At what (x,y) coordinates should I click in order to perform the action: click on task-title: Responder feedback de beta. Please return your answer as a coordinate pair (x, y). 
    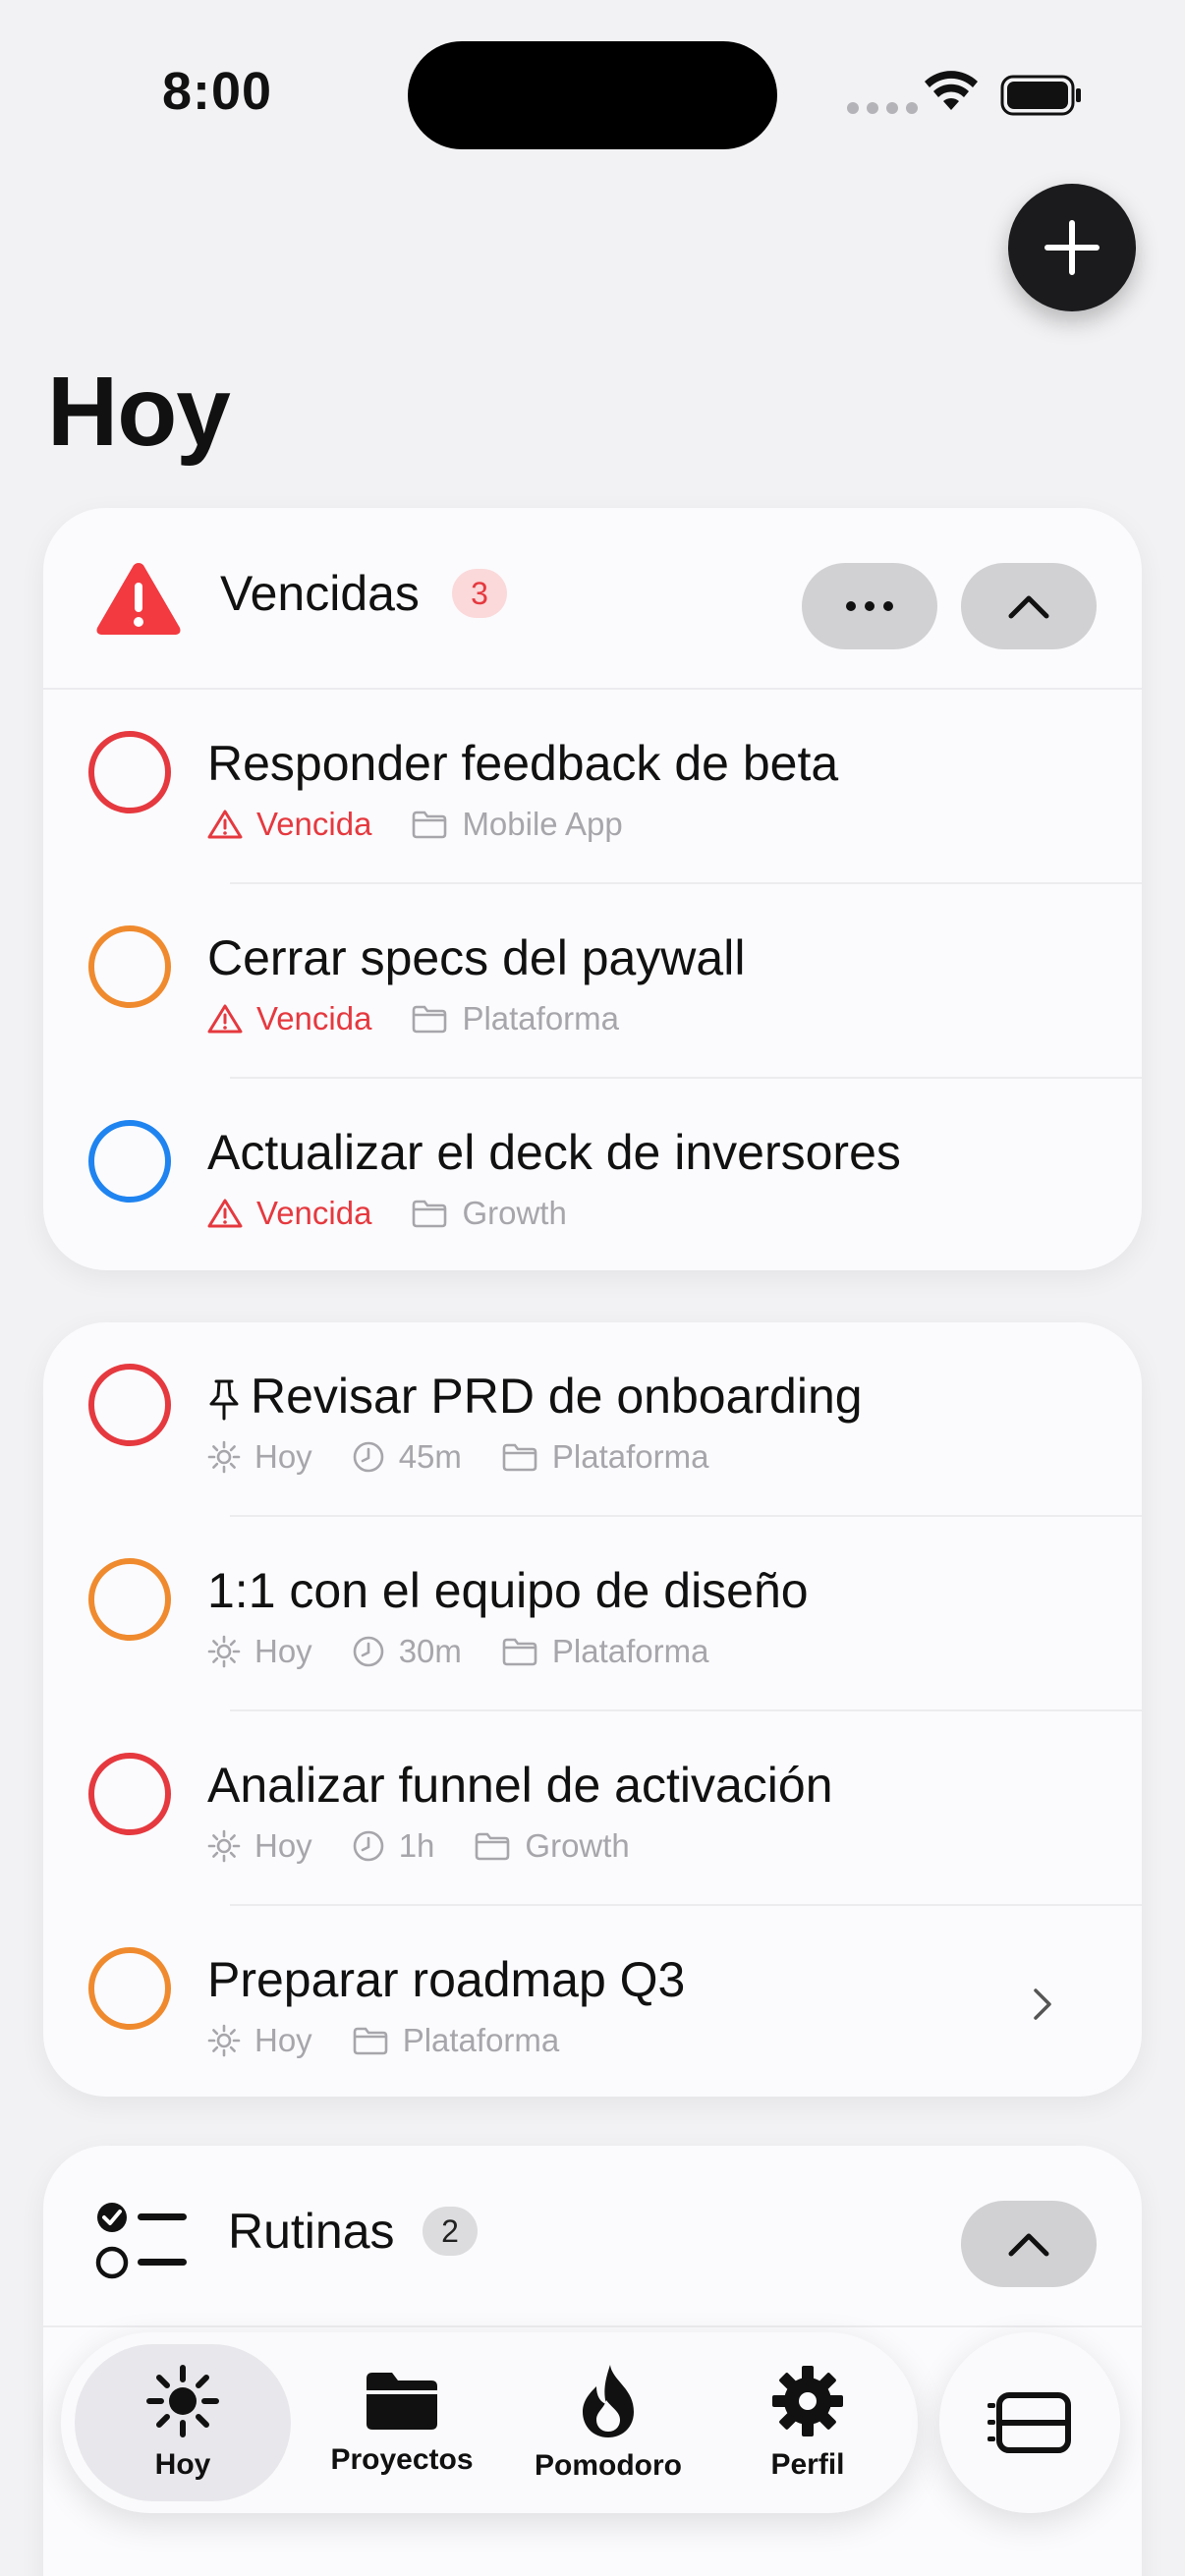
    Looking at the image, I should click on (523, 763).